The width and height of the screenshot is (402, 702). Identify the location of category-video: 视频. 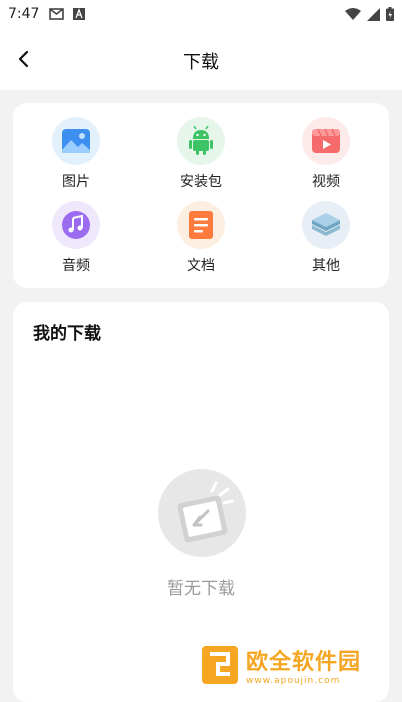
(326, 154).